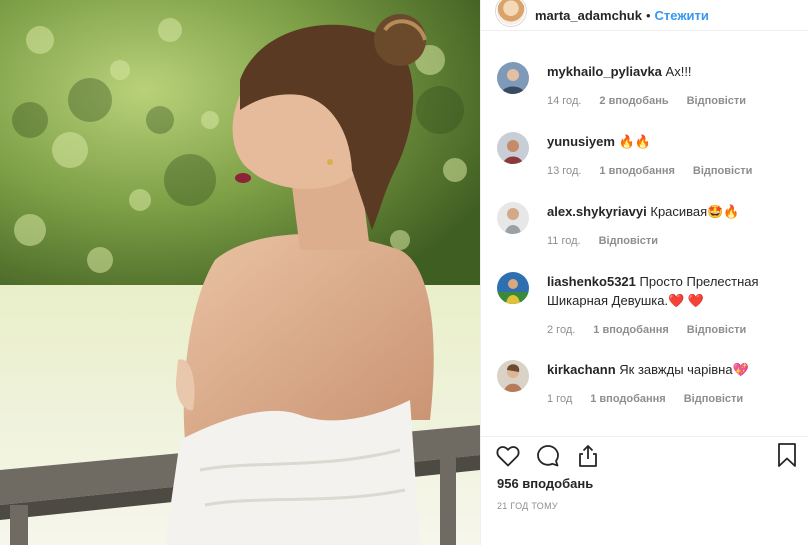  I want to click on comment-time: 13 год., so click(564, 171).